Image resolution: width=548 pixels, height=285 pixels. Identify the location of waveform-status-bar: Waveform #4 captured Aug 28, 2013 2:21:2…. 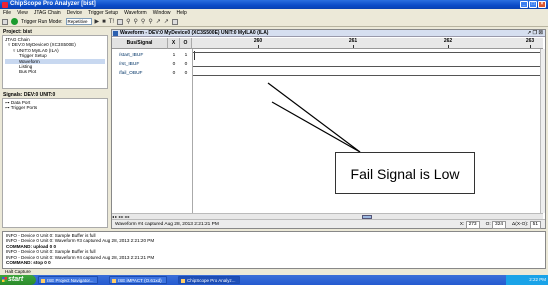
(328, 224).